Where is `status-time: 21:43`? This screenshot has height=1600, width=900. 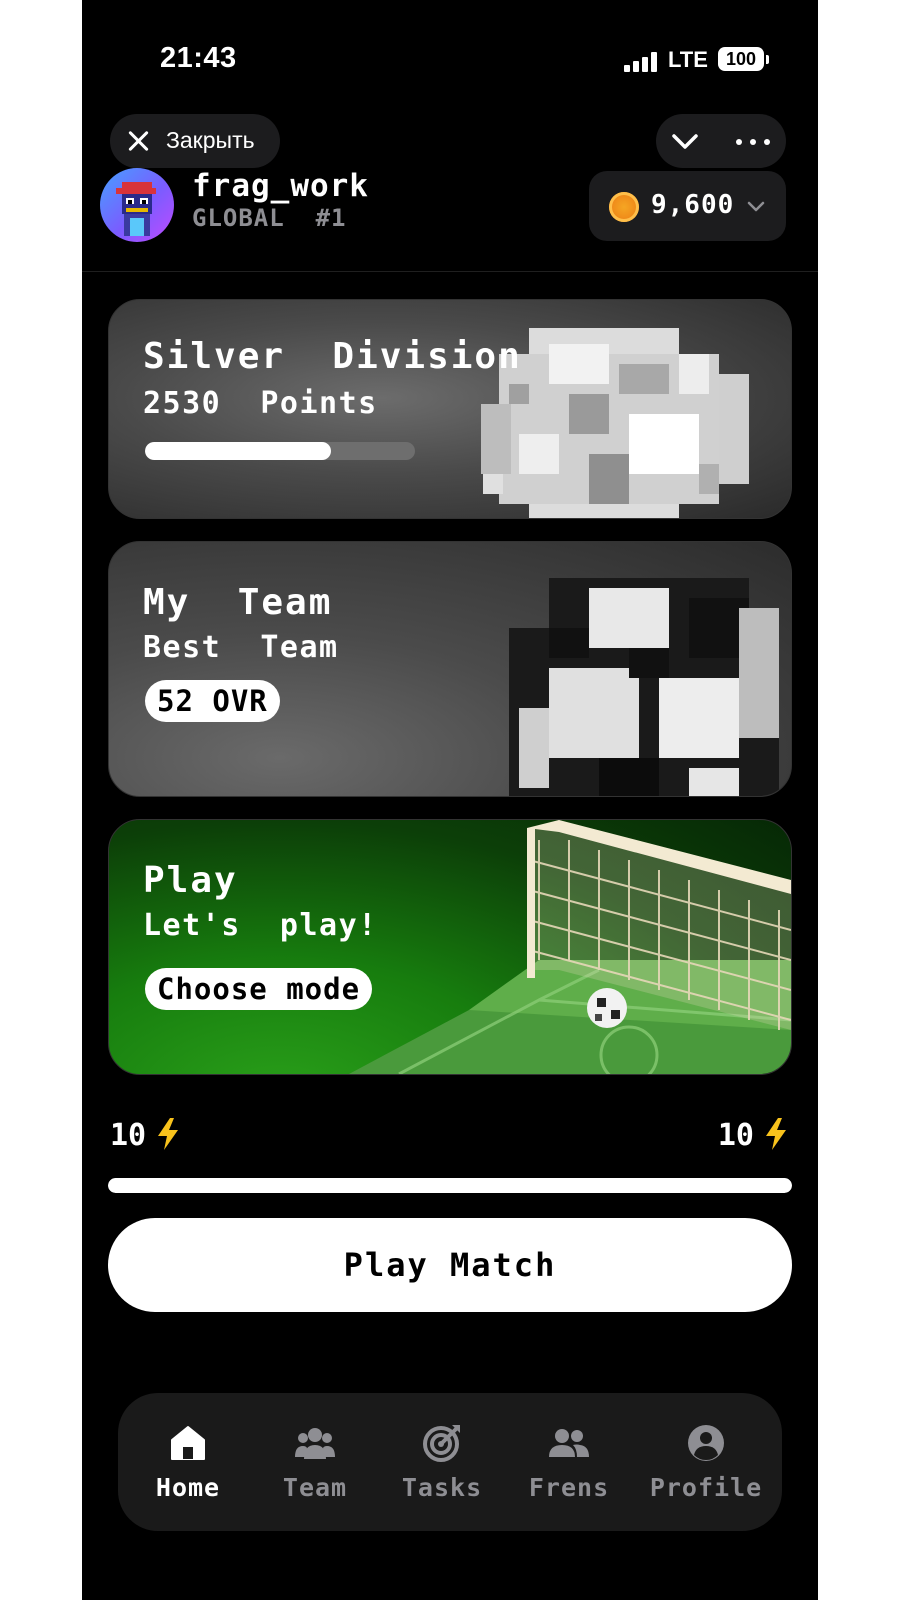
status-time: 21:43 is located at coordinates (198, 58).